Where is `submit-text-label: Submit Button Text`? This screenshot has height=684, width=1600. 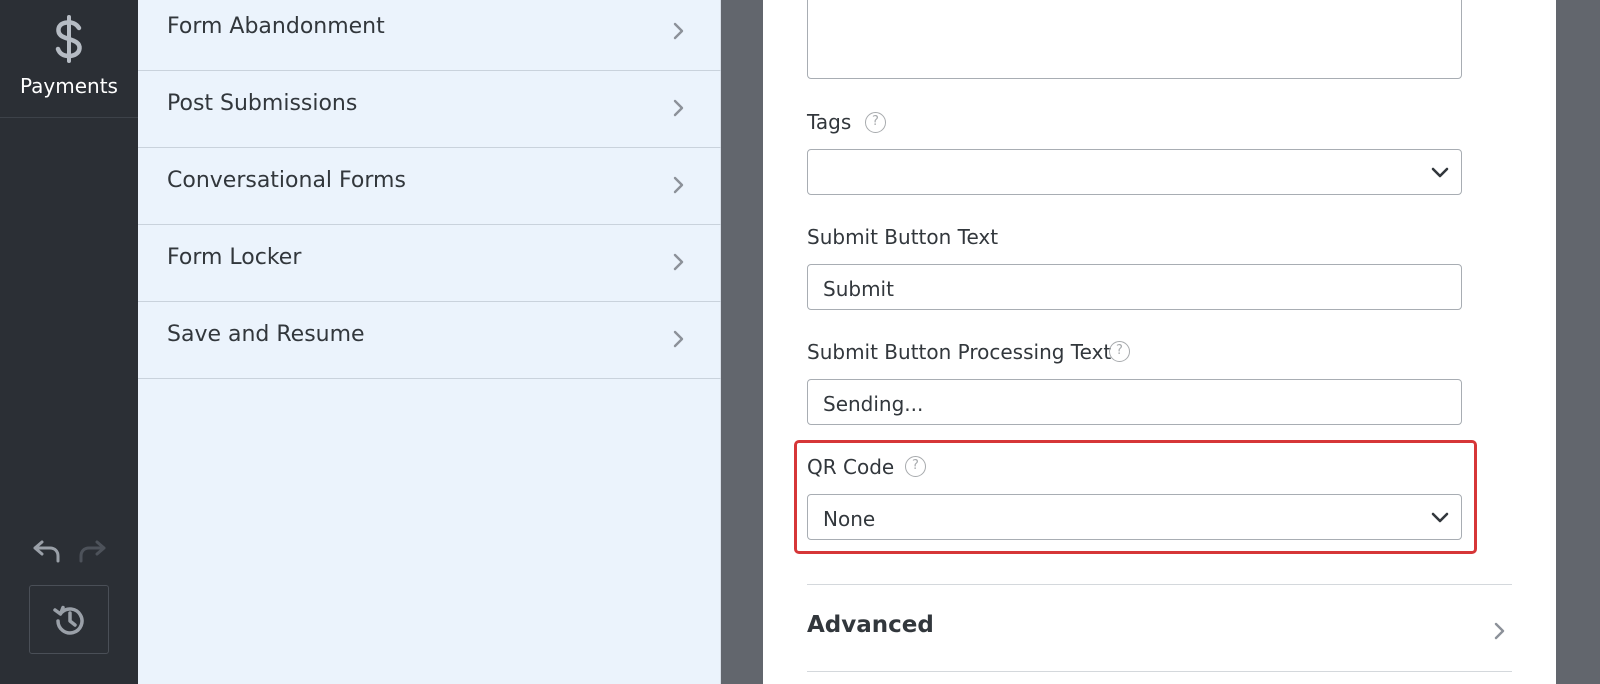 submit-text-label: Submit Button Text is located at coordinates (903, 237).